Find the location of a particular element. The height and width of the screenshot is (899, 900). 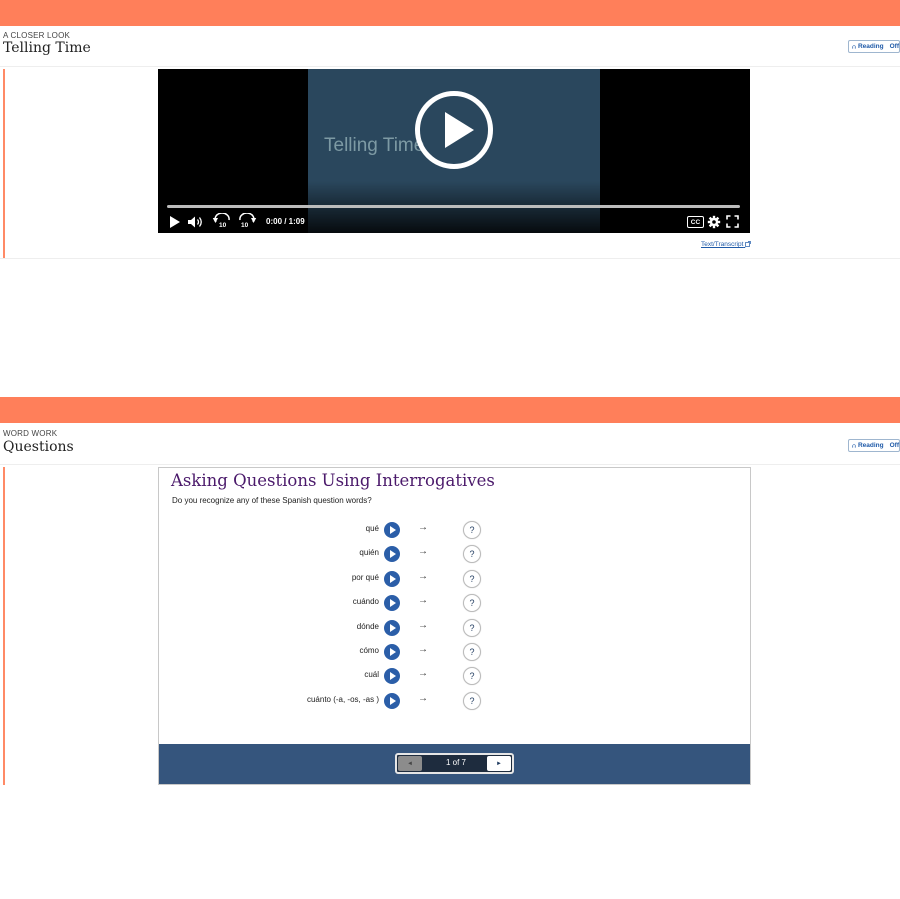

spanish-word: quién is located at coordinates (369, 553).